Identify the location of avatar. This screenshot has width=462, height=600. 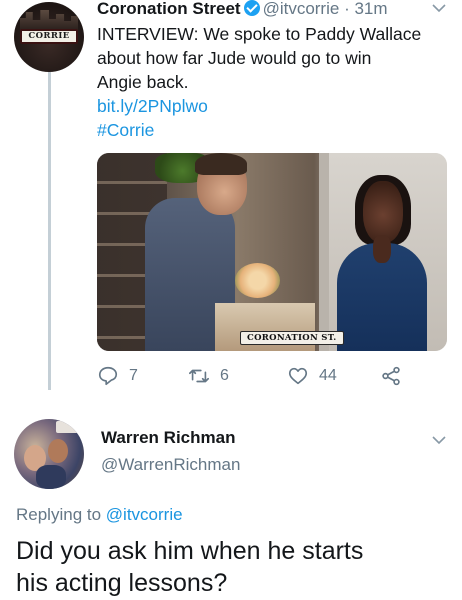
(49, 454).